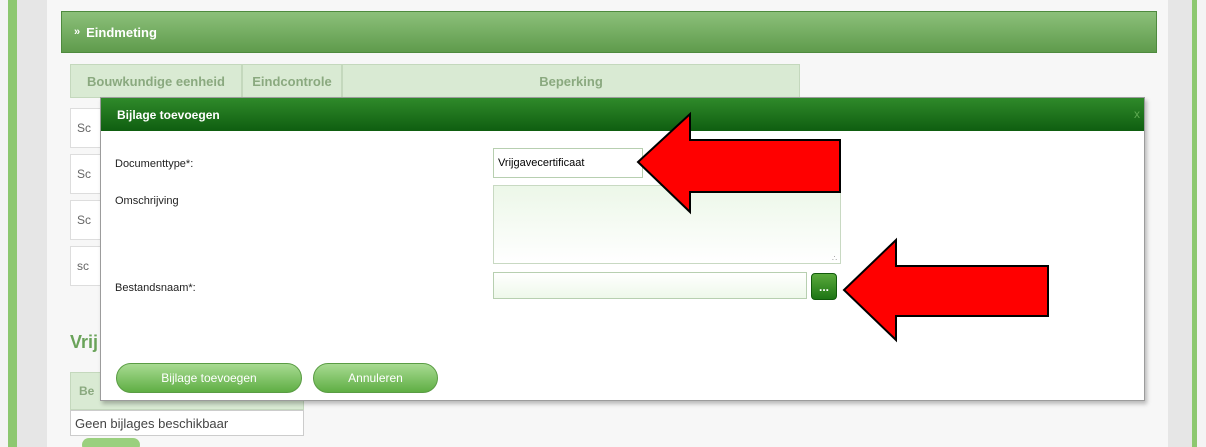 Image resolution: width=1206 pixels, height=447 pixels. What do you see at coordinates (568, 163) in the screenshot?
I see `documenttype-input: Vrijgavecertificaat` at bounding box center [568, 163].